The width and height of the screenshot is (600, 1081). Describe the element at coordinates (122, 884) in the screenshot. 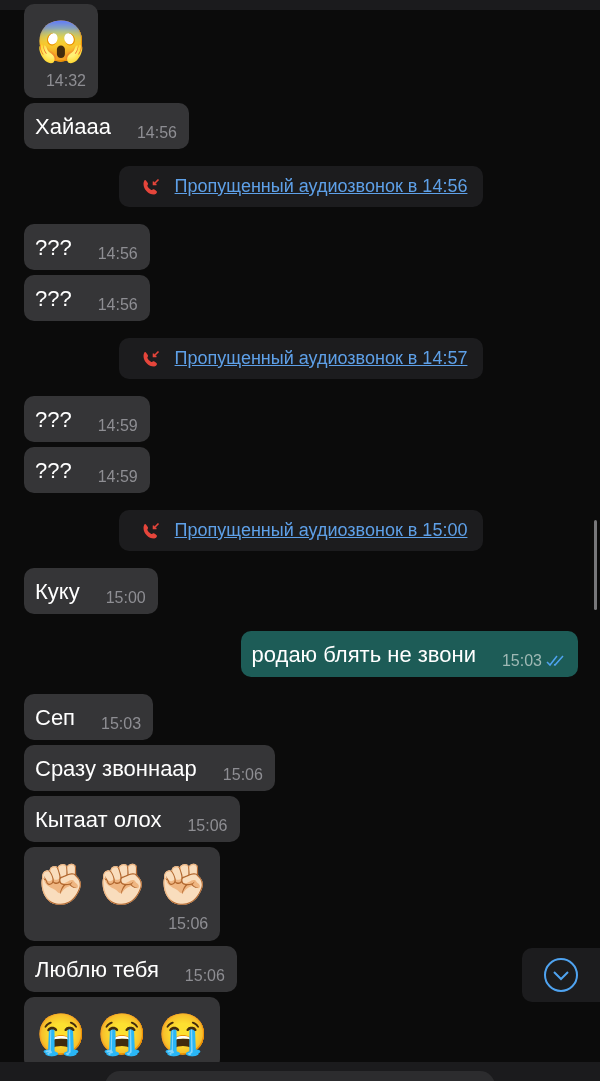

I see `message-text: ✊🏻 ✊🏻 ✊🏻` at that location.